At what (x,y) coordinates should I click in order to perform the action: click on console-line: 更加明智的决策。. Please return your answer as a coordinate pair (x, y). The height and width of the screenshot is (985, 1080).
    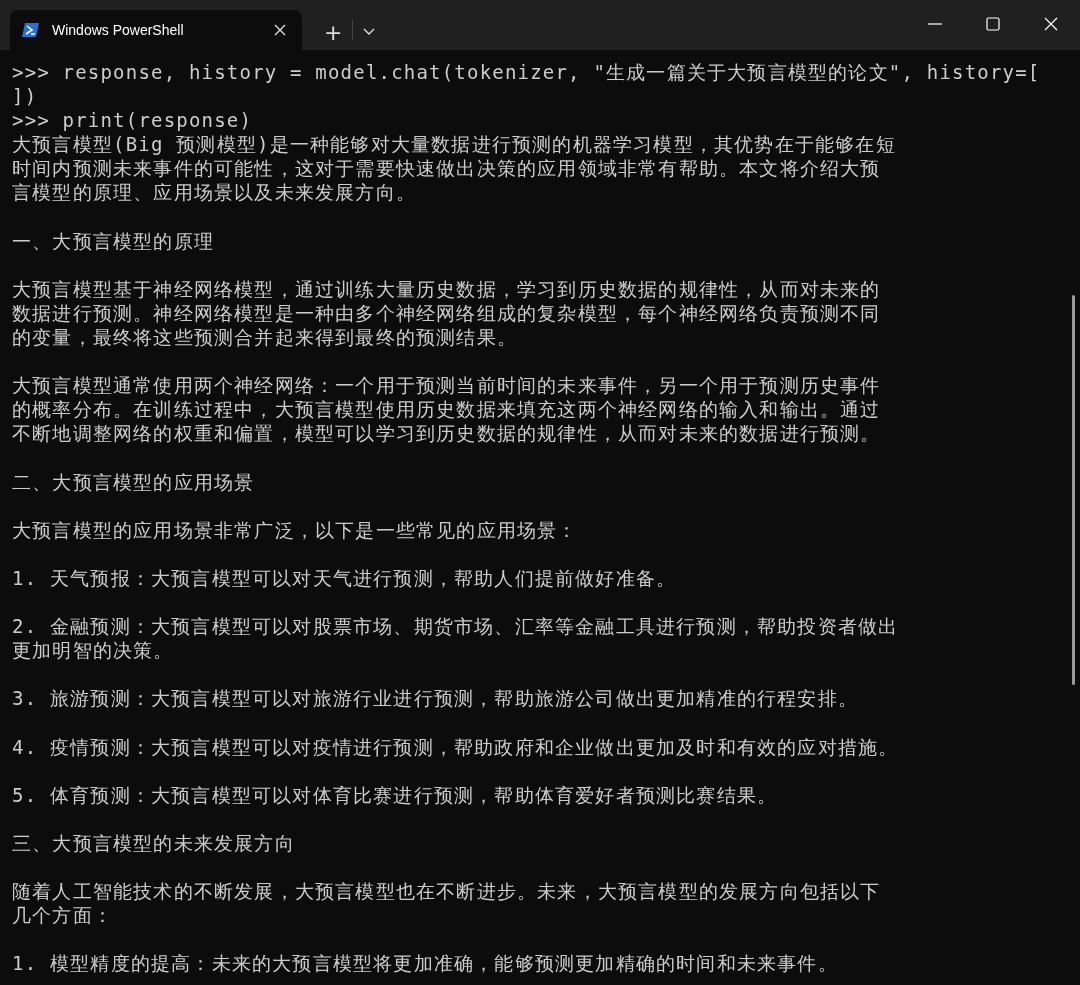
    Looking at the image, I should click on (93, 650).